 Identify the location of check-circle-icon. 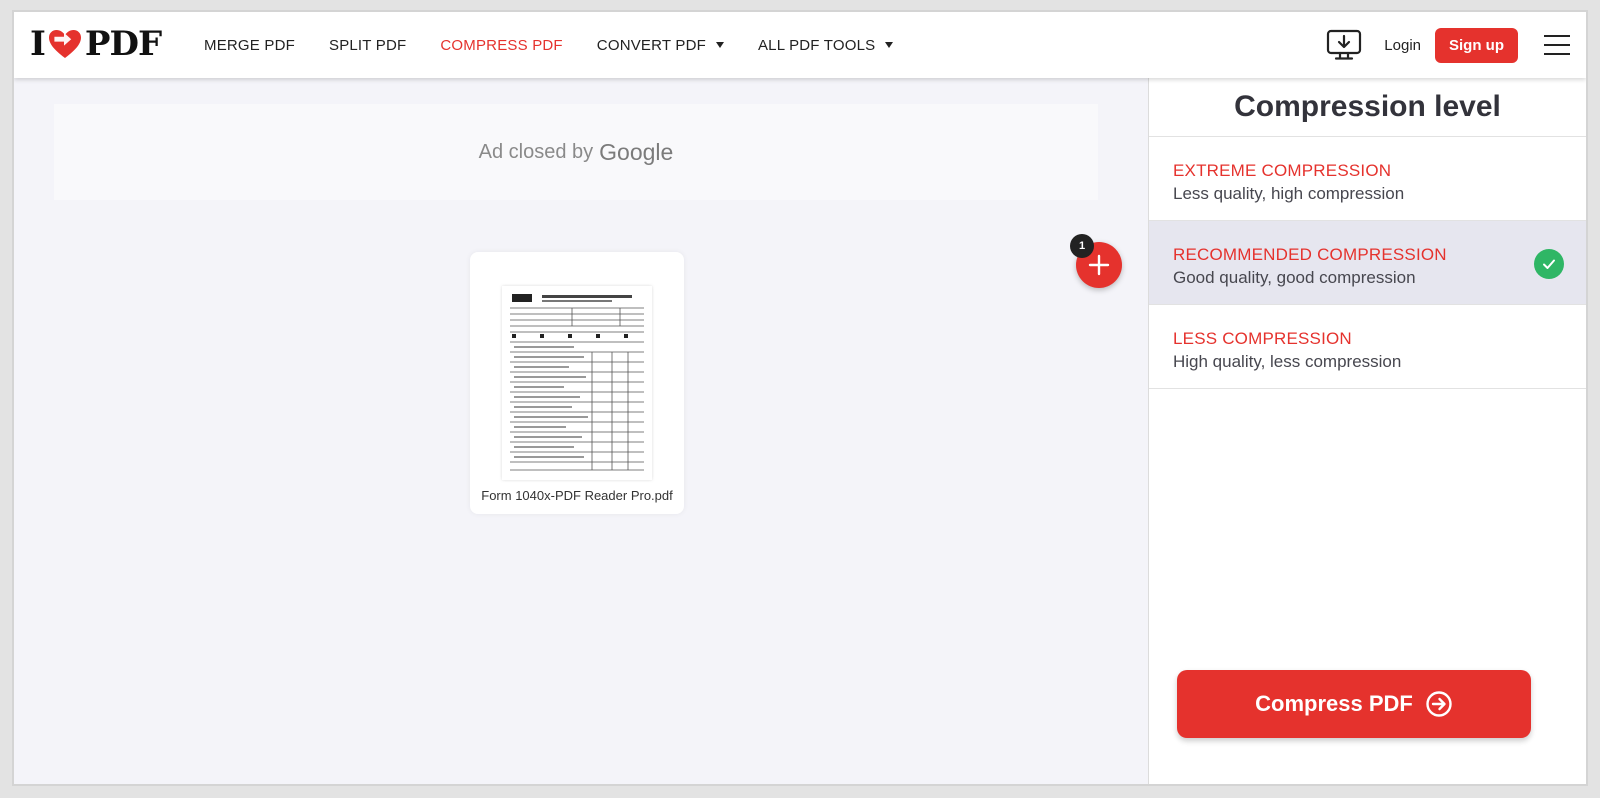
(1549, 264).